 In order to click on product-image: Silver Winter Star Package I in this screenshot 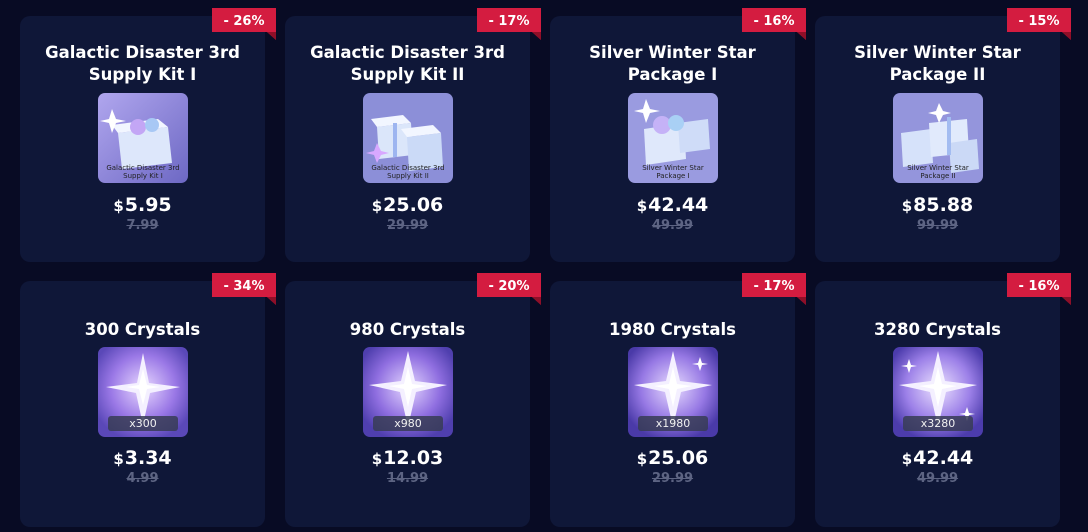, I will do `click(673, 138)`.